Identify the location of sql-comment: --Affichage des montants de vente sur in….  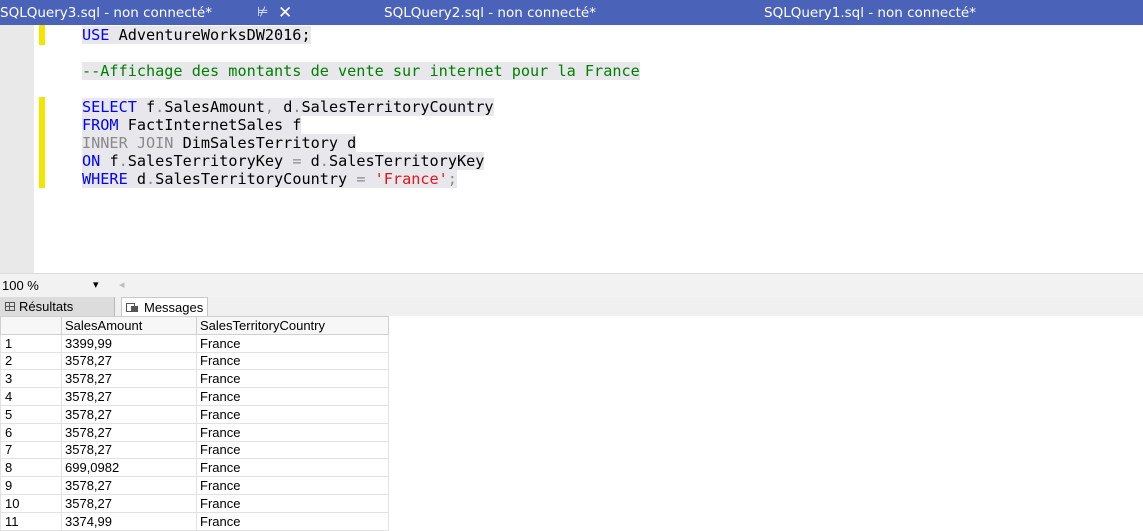
(361, 71).